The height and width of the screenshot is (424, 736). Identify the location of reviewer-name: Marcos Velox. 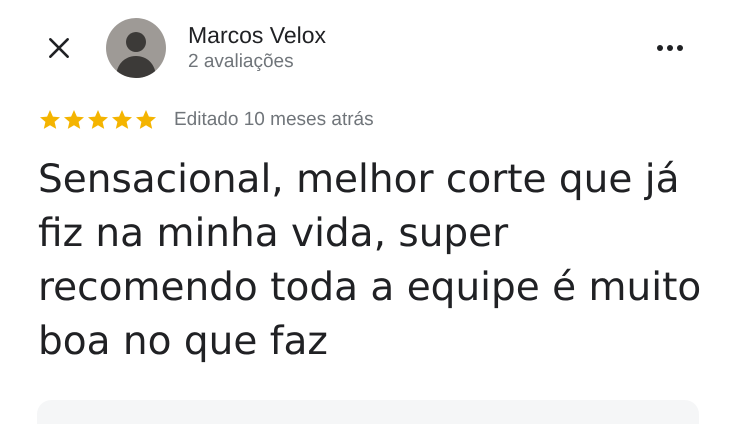
(257, 35).